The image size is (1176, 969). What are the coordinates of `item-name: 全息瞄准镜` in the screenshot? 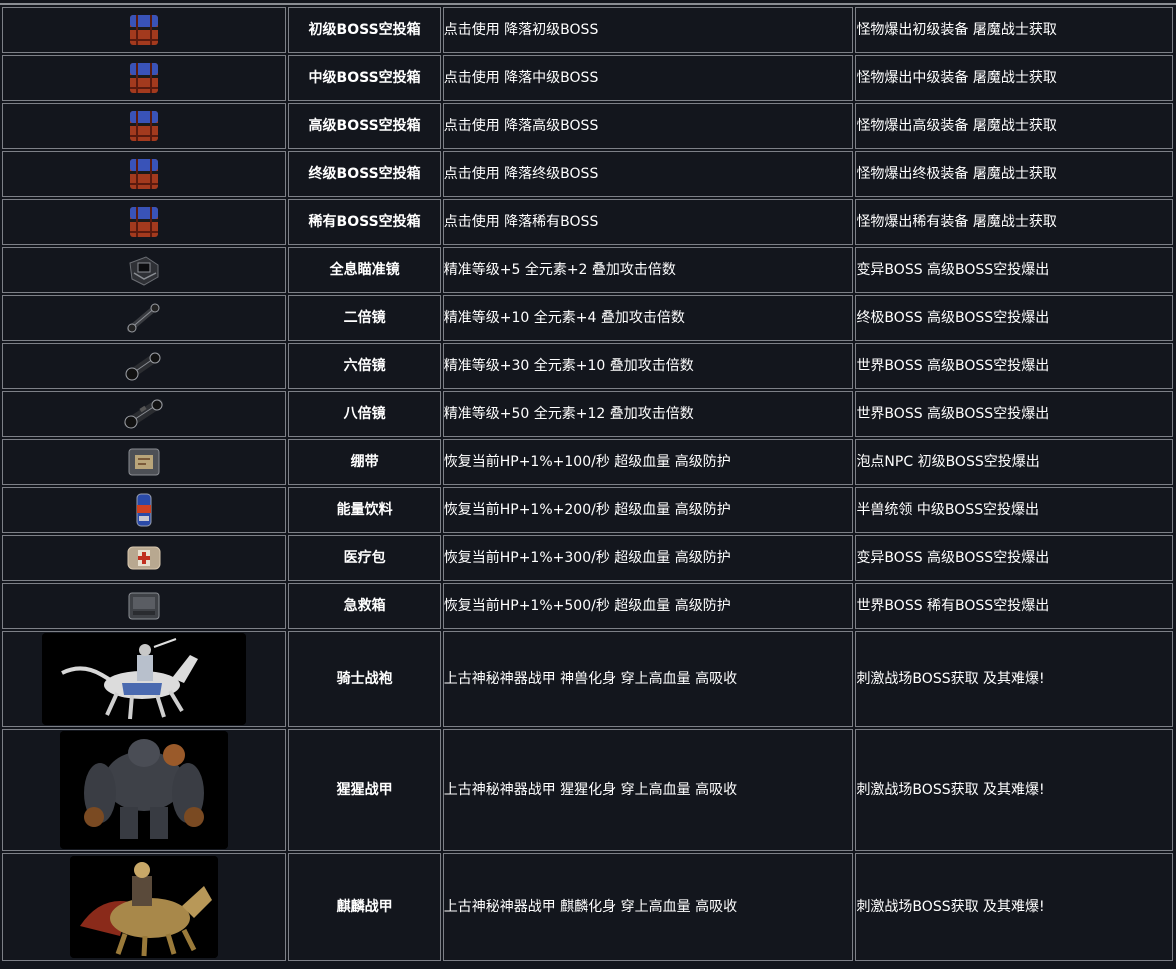 It's located at (364, 270).